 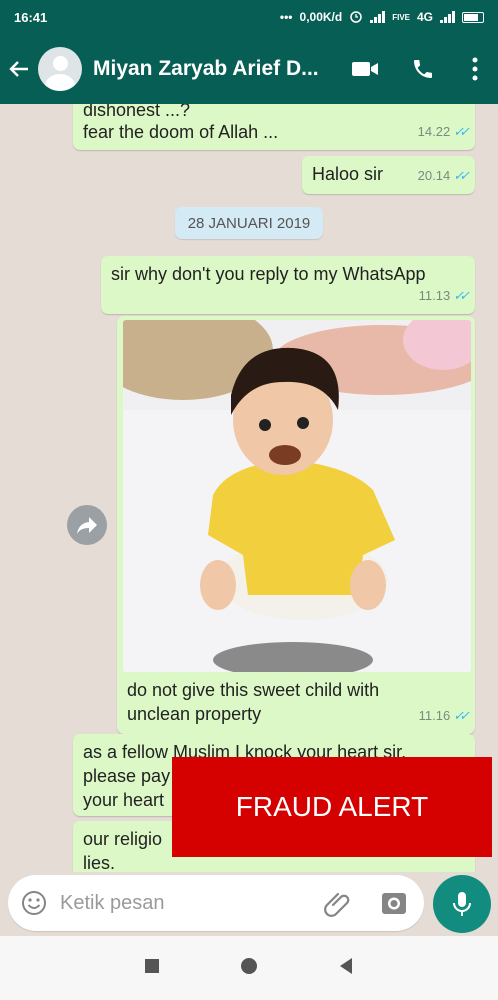 What do you see at coordinates (31, 17) in the screenshot?
I see `status-time: 16:41` at bounding box center [31, 17].